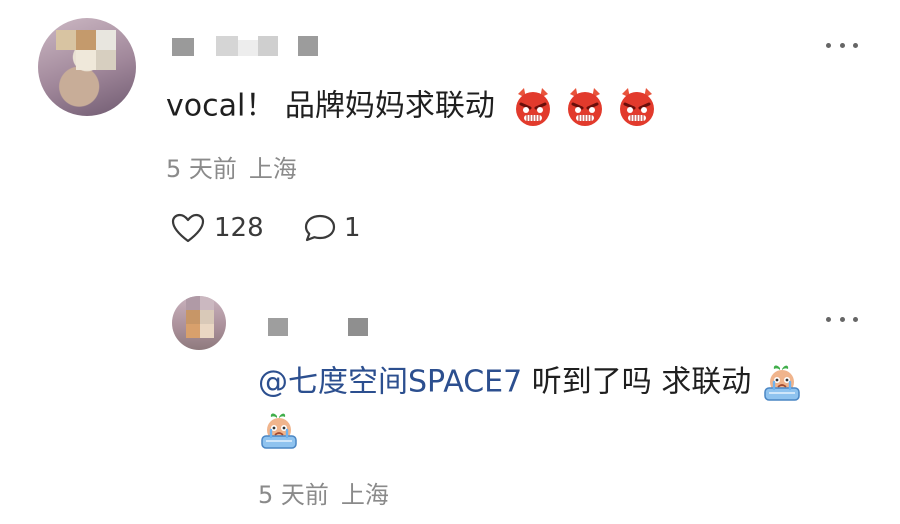 Image resolution: width=900 pixels, height=524 pixels. Describe the element at coordinates (637, 382) in the screenshot. I see `reply-text: 听到了吗 求联动` at that location.